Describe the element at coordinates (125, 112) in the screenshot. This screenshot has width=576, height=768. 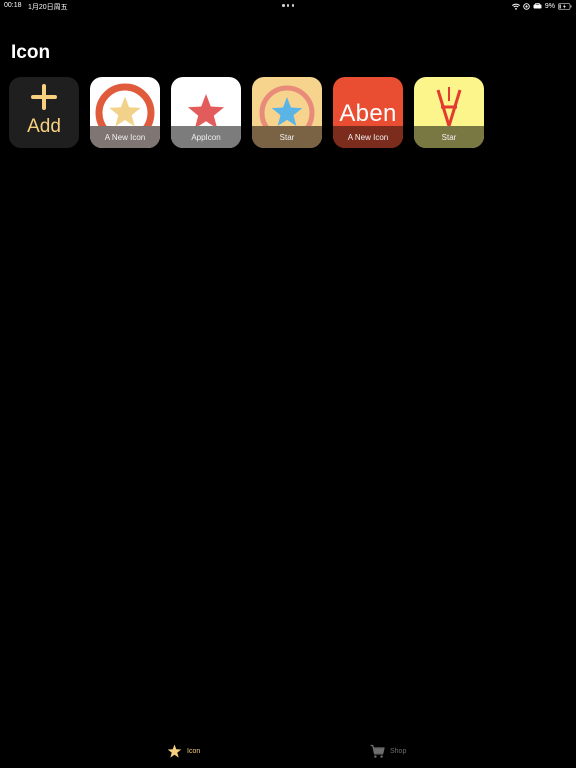
I see `icon-tile: A New Icon` at that location.